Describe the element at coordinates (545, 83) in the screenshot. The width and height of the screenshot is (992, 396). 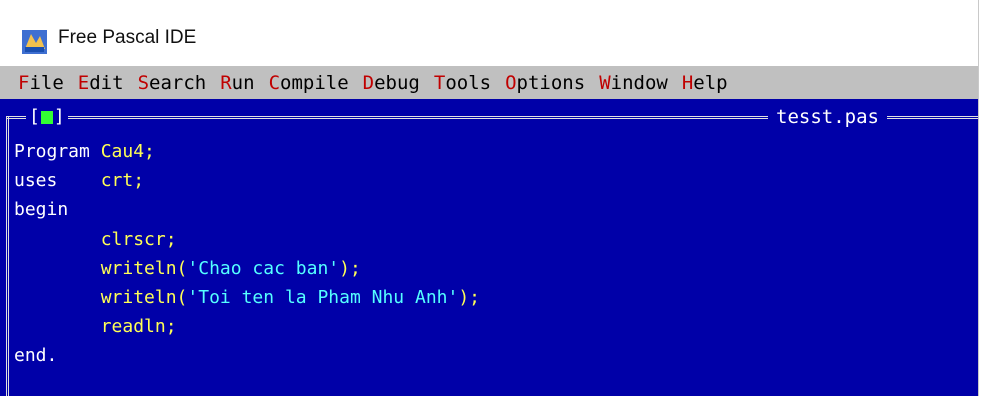
I see `menu-options: Options` at that location.